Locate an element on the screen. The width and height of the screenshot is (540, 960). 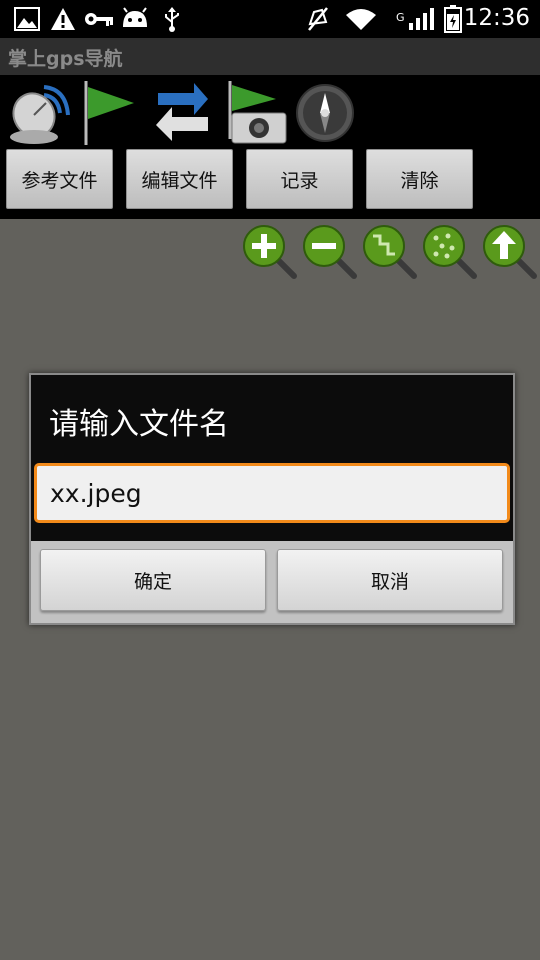
app-title-bar: 掌上gps导航 is located at coordinates (270, 57).